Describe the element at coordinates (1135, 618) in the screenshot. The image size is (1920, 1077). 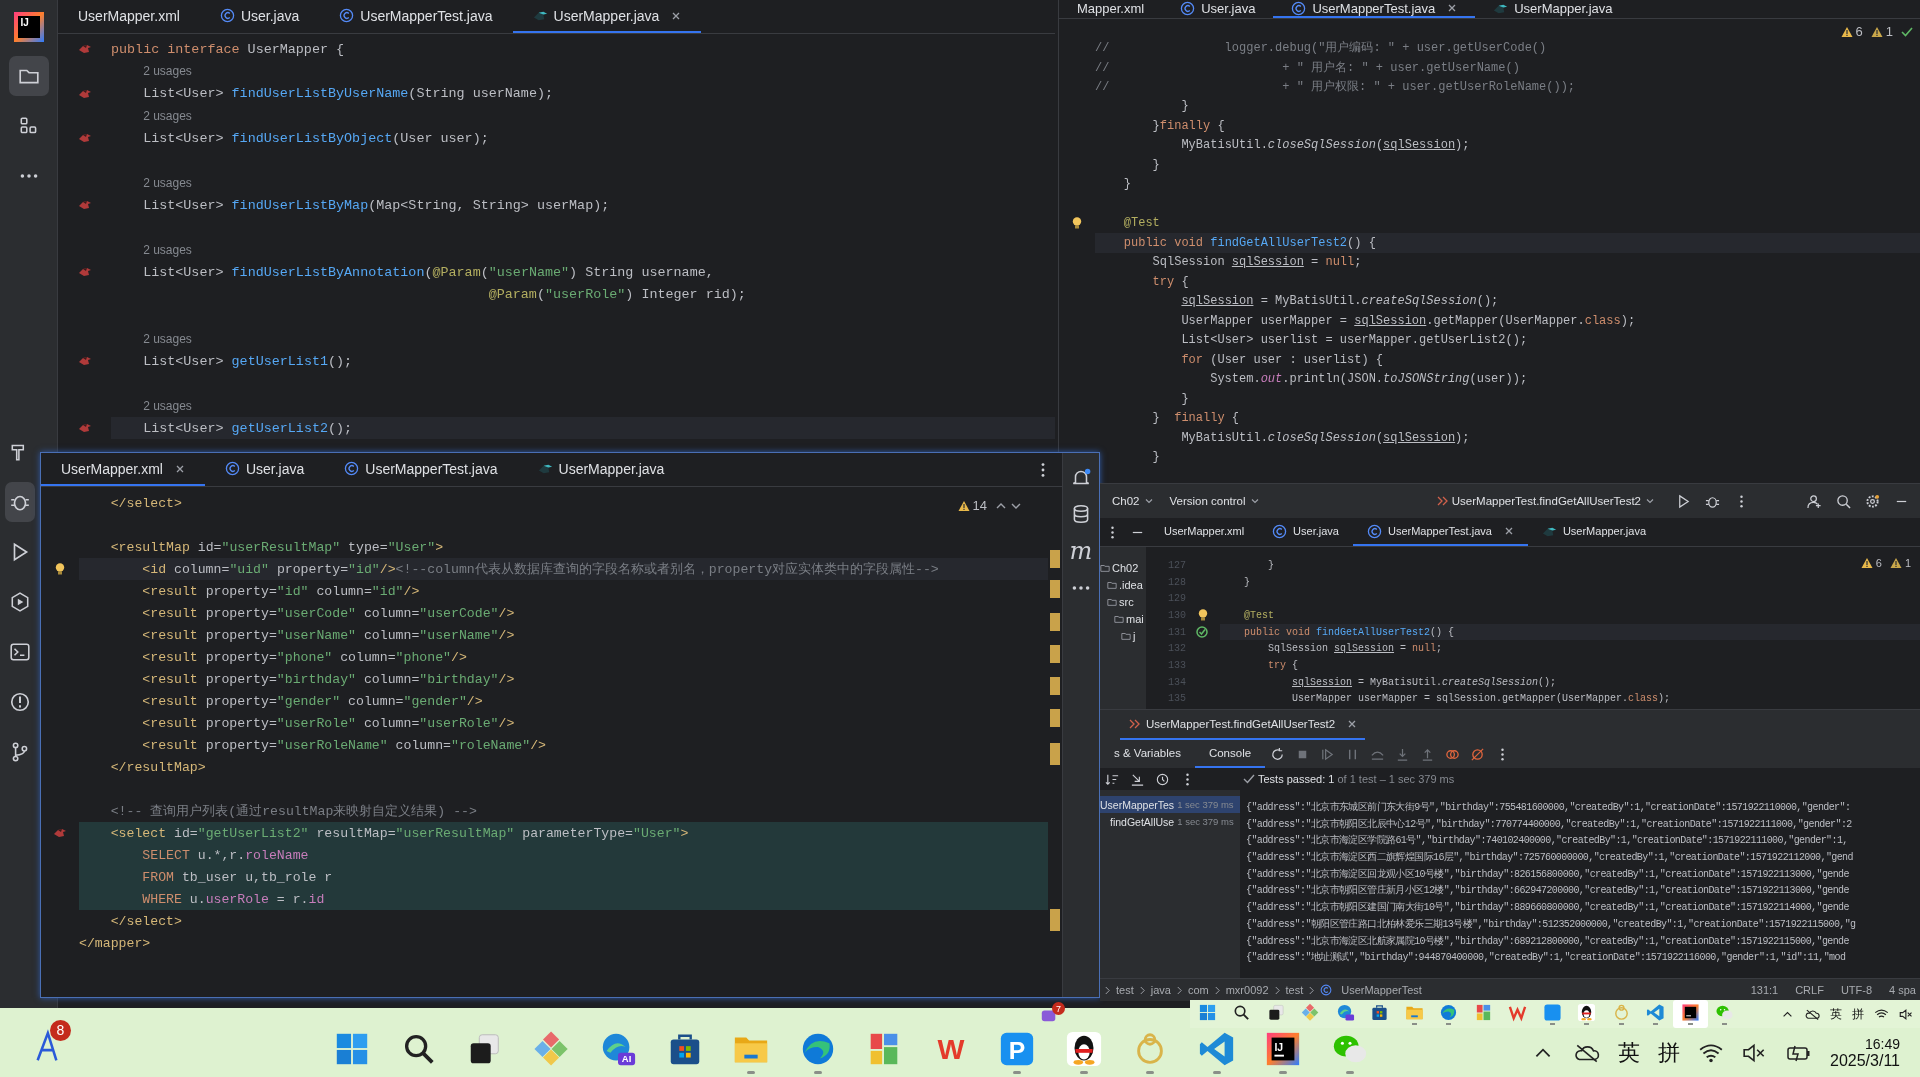
I see `tree-item: mai` at that location.